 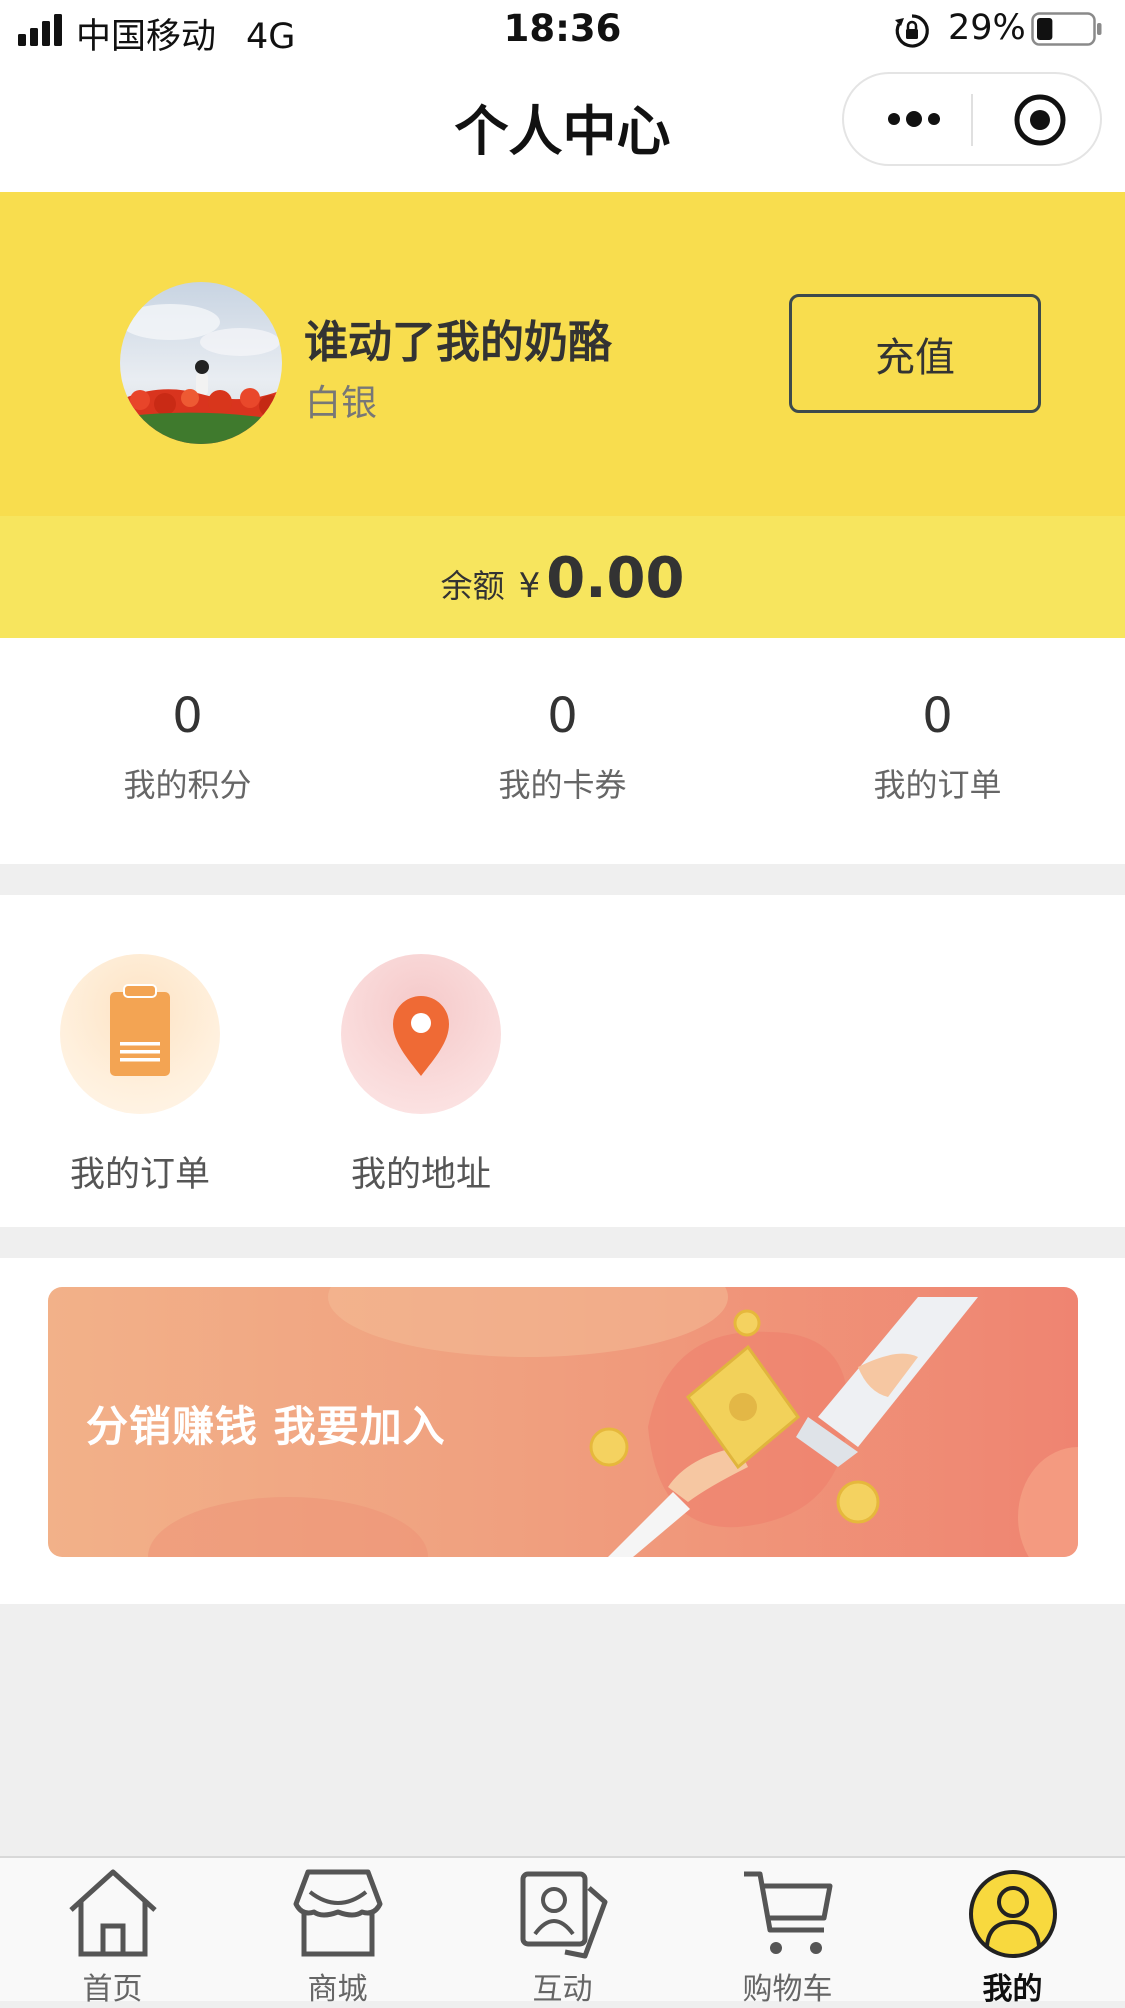 What do you see at coordinates (562, 1989) in the screenshot?
I see `tab-label: 互动` at bounding box center [562, 1989].